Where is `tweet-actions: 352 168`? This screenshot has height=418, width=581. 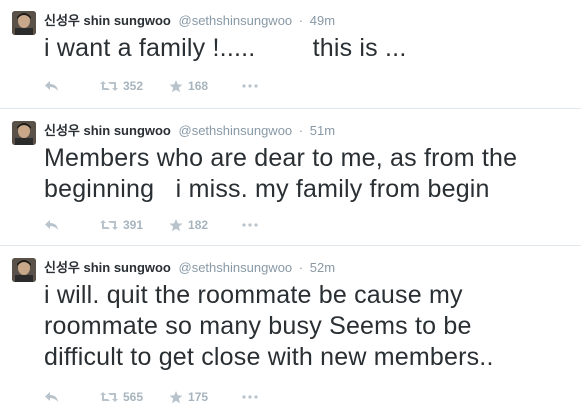 tweet-actions: 352 168 is located at coordinates (160, 86).